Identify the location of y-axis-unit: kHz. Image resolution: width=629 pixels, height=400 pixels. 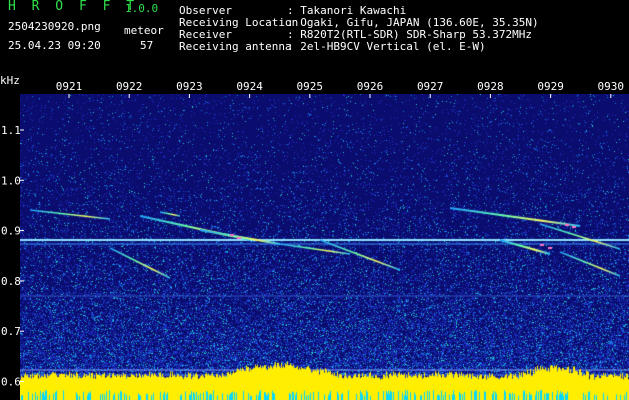
(10, 80).